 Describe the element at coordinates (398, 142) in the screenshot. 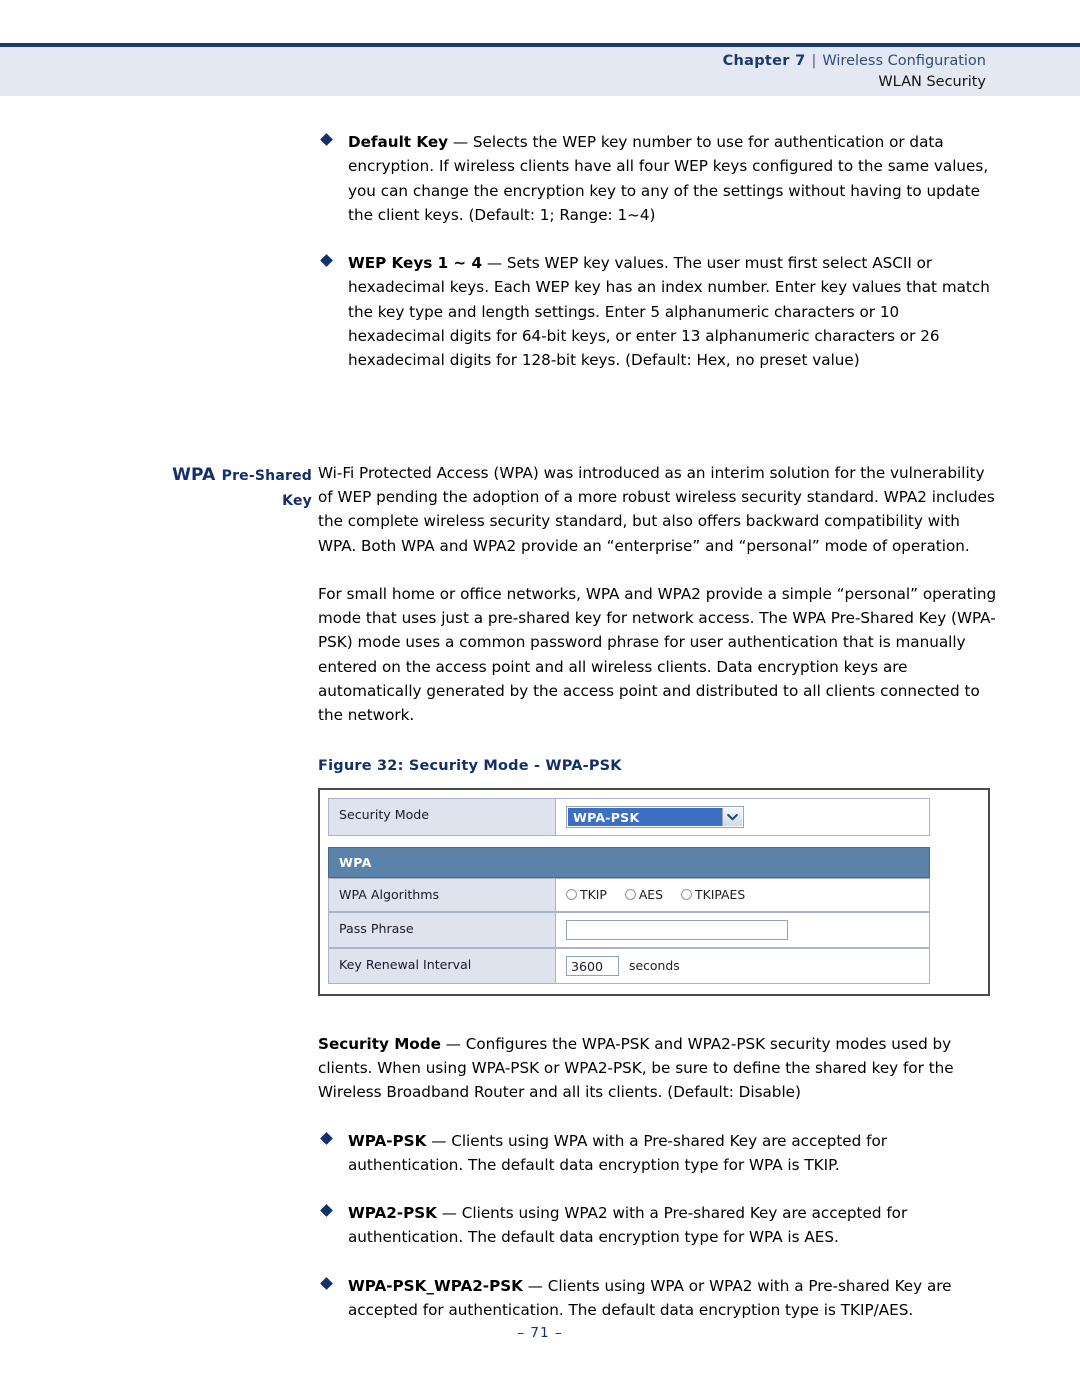

I see `bullet-term: Default Key` at that location.